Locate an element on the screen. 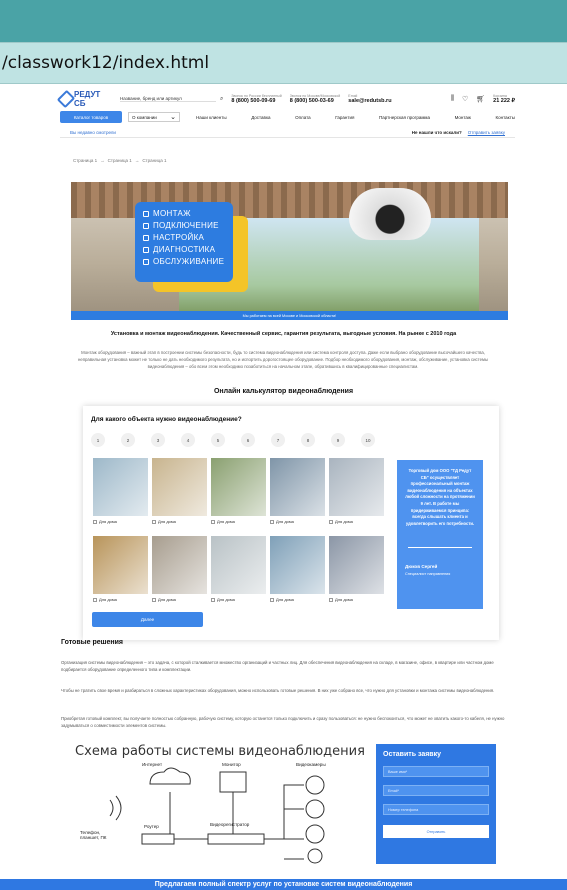 This screenshot has width=567, height=890. send-request-link: Отправить заявку is located at coordinates (486, 132).